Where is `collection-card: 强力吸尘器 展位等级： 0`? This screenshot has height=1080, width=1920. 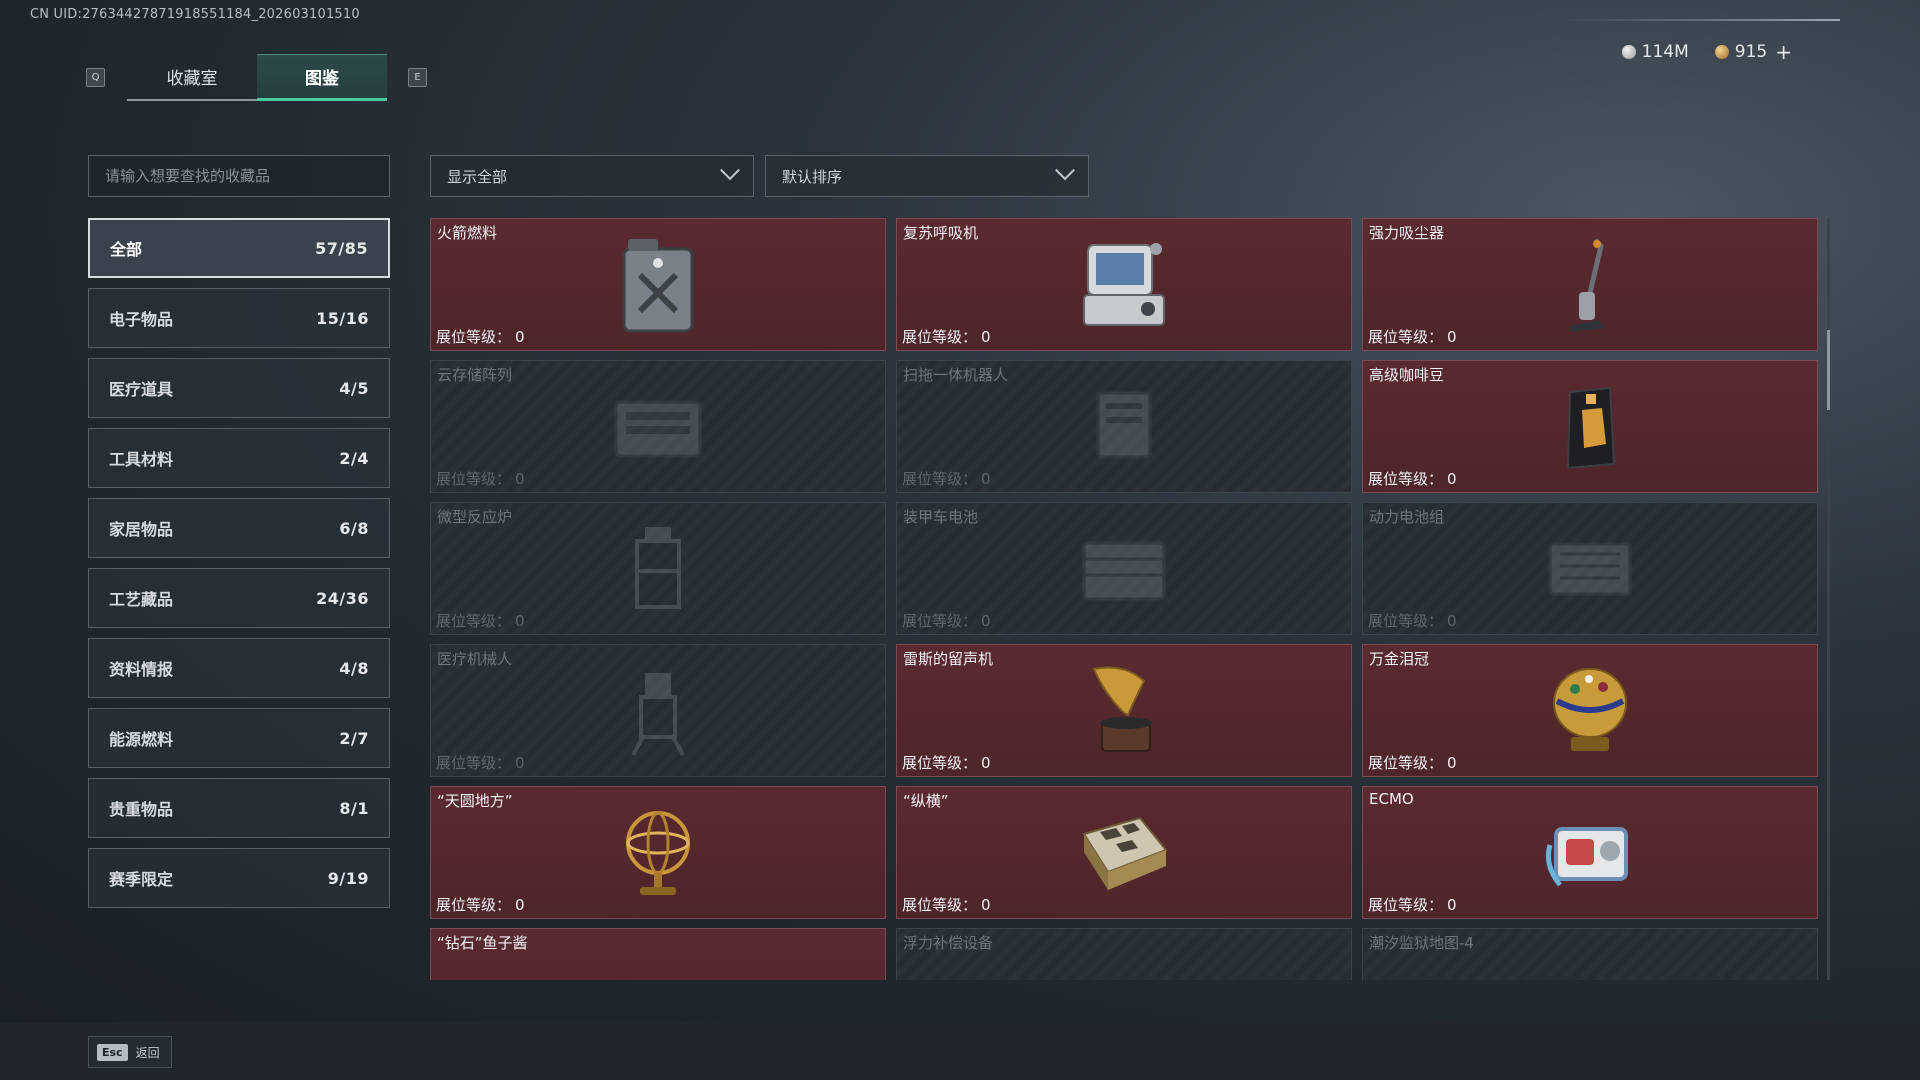 collection-card: 强力吸尘器 展位等级： 0 is located at coordinates (1590, 284).